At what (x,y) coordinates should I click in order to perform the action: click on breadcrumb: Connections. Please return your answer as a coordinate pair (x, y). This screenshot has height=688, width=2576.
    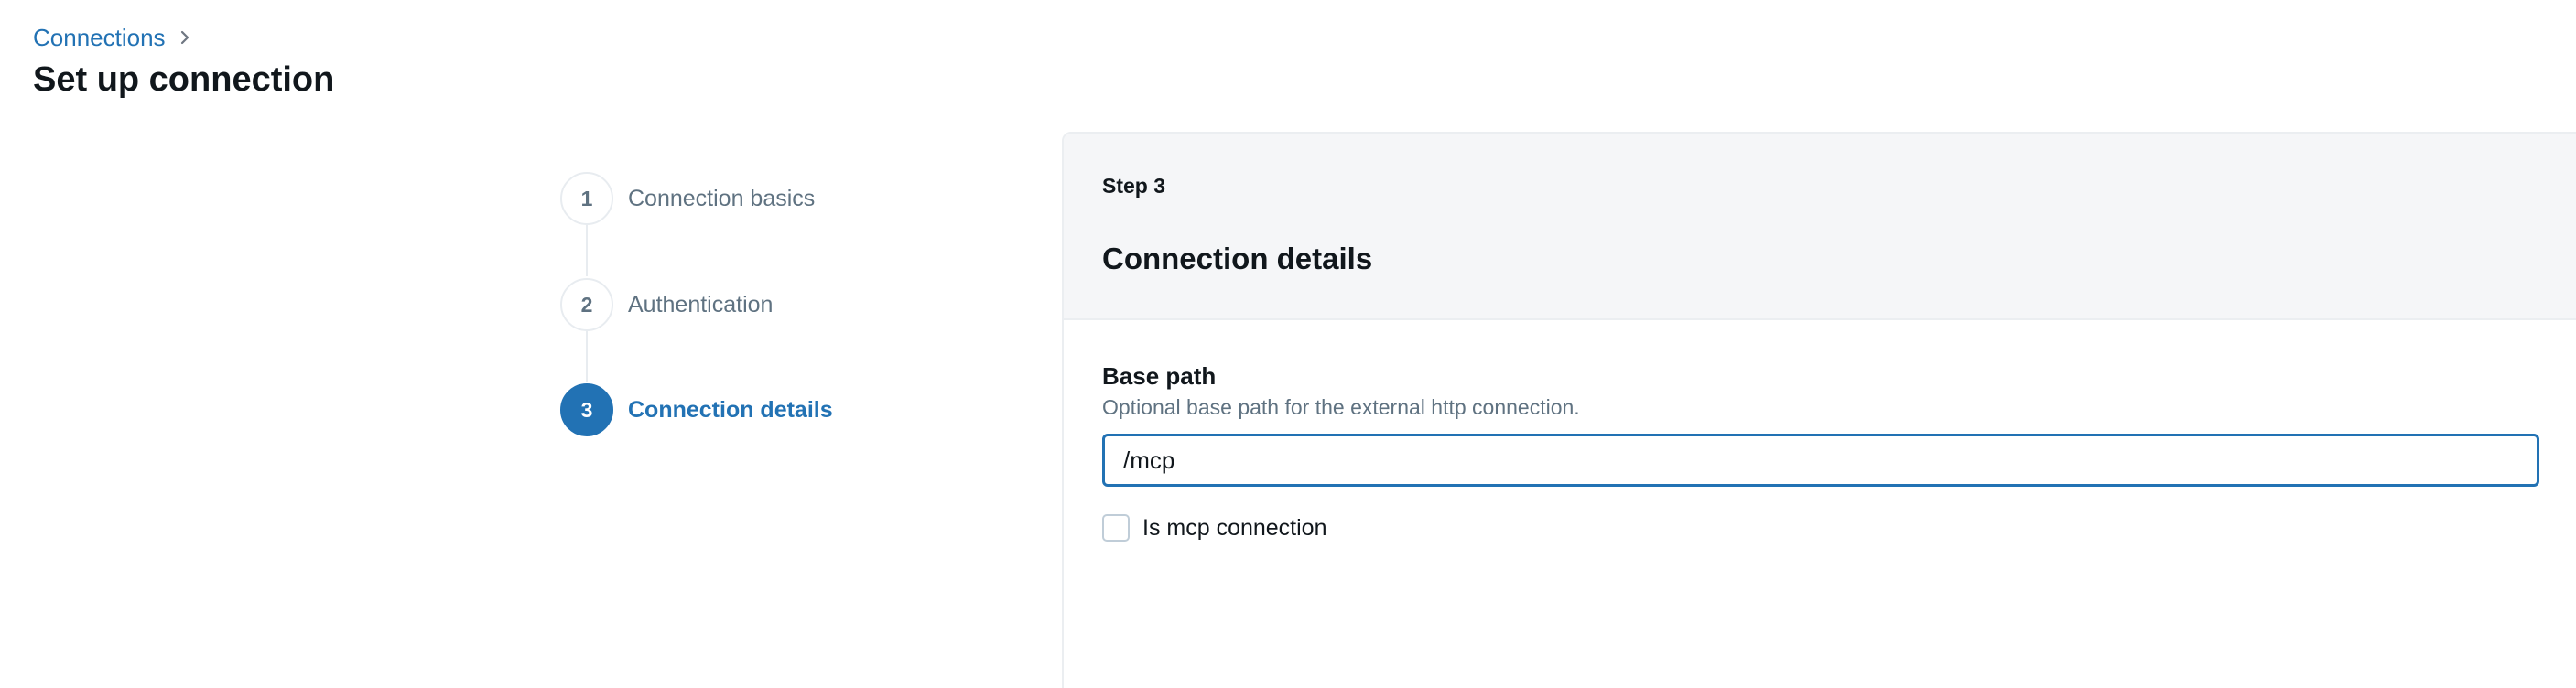
    Looking at the image, I should click on (112, 37).